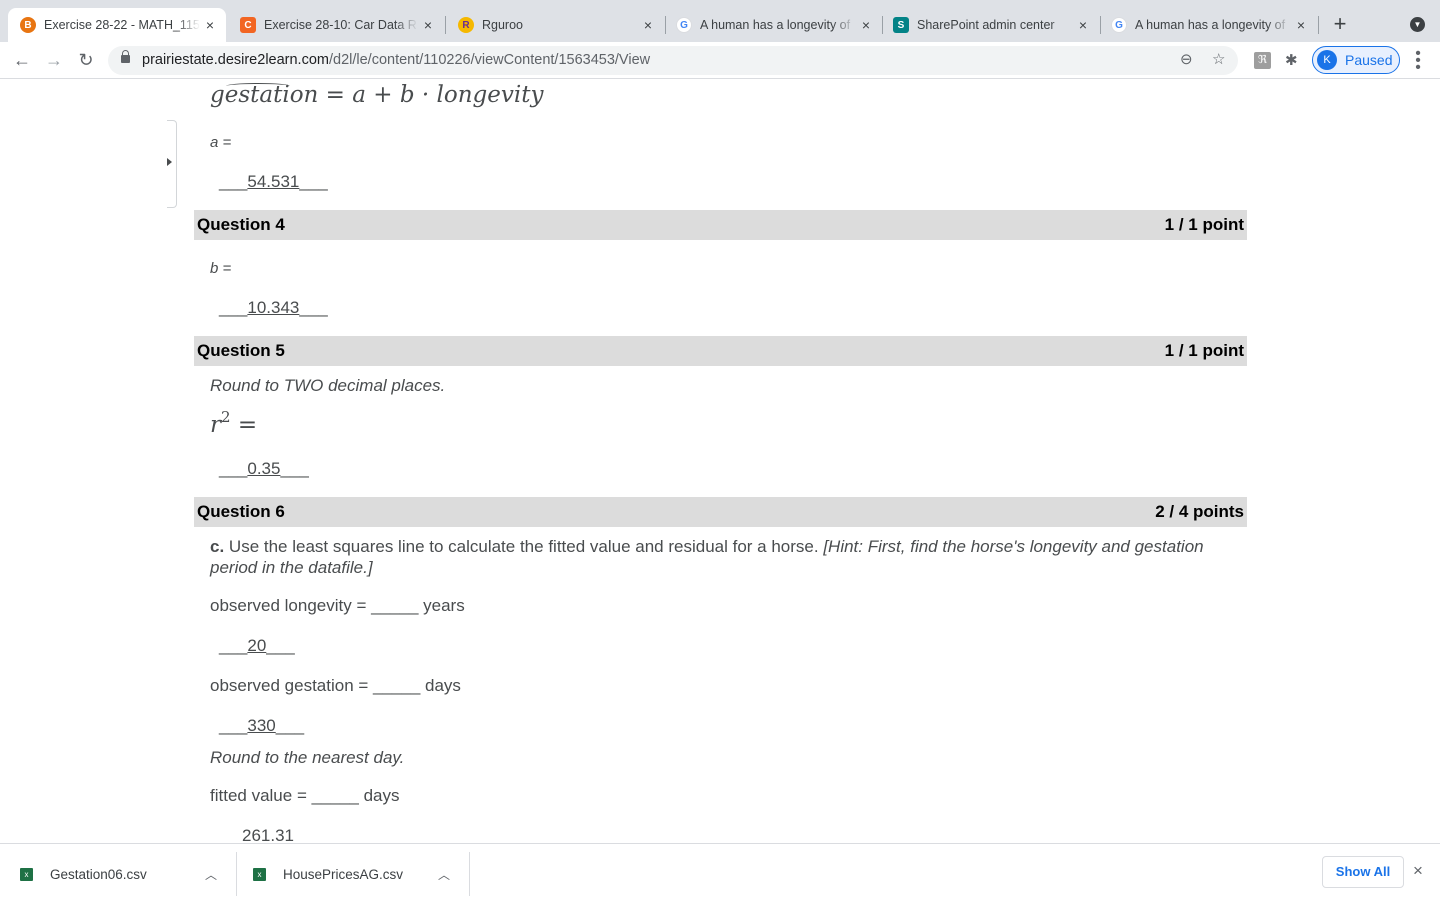 Image resolution: width=1440 pixels, height=900 pixels. I want to click on regression-equation: gestation = a + b · longevity, so click(376, 95).